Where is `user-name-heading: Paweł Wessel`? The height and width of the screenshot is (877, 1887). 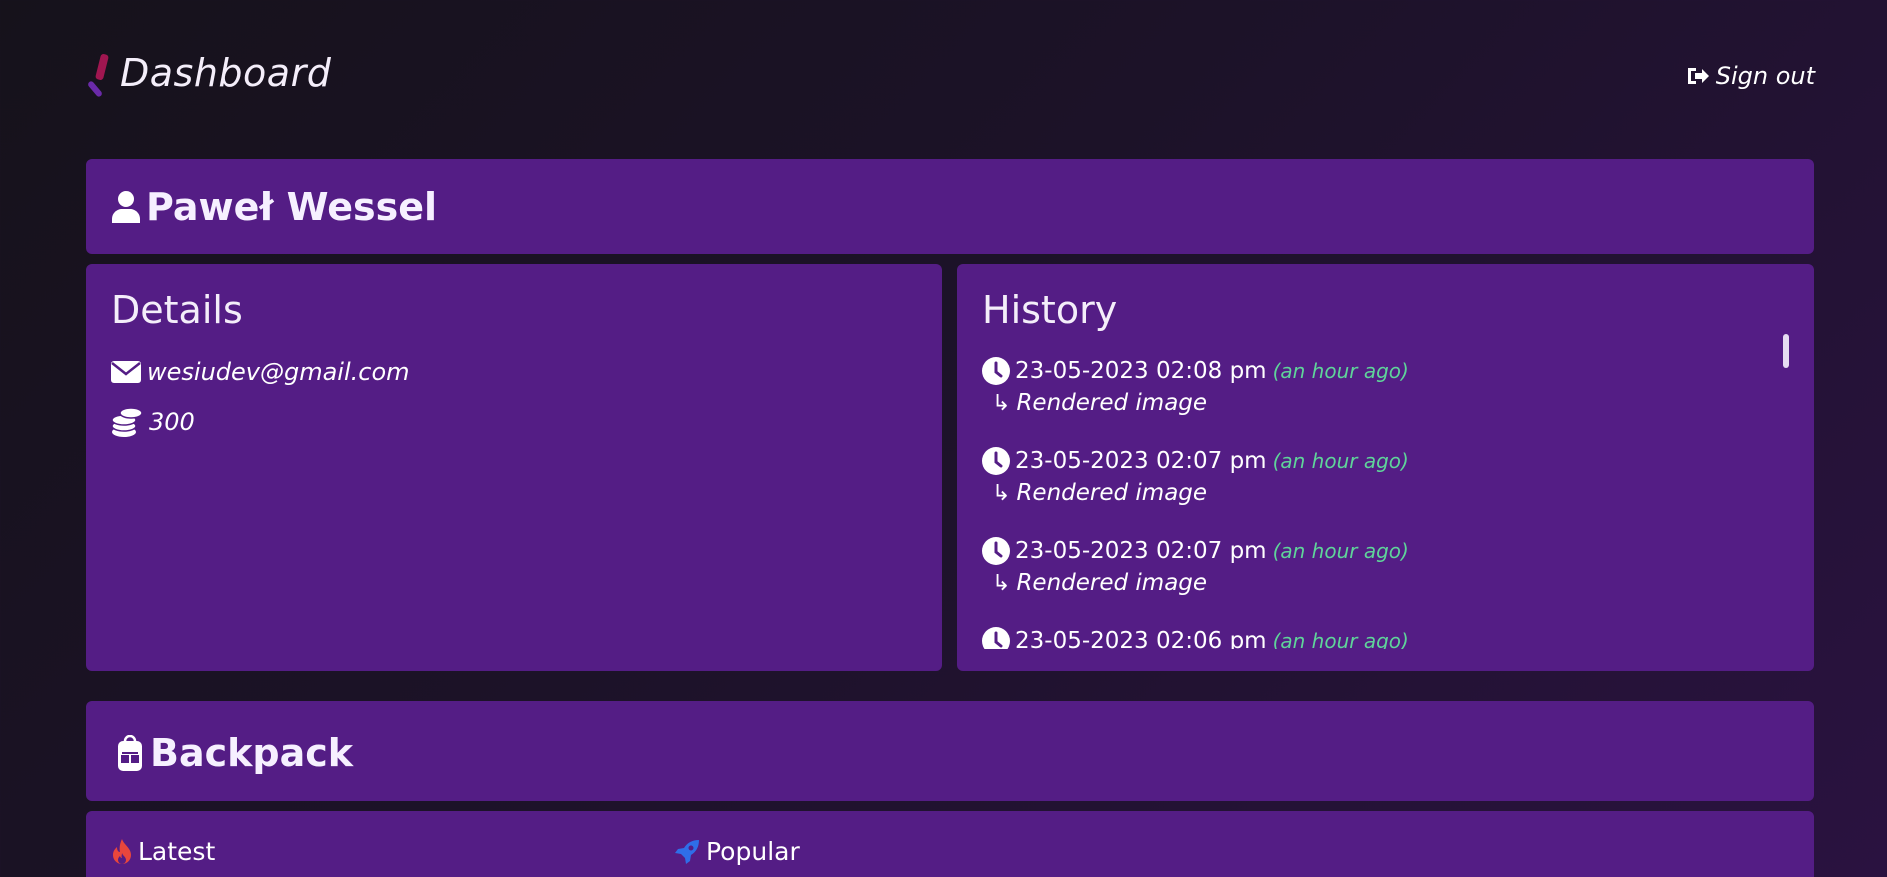 user-name-heading: Paweł Wessel is located at coordinates (274, 207).